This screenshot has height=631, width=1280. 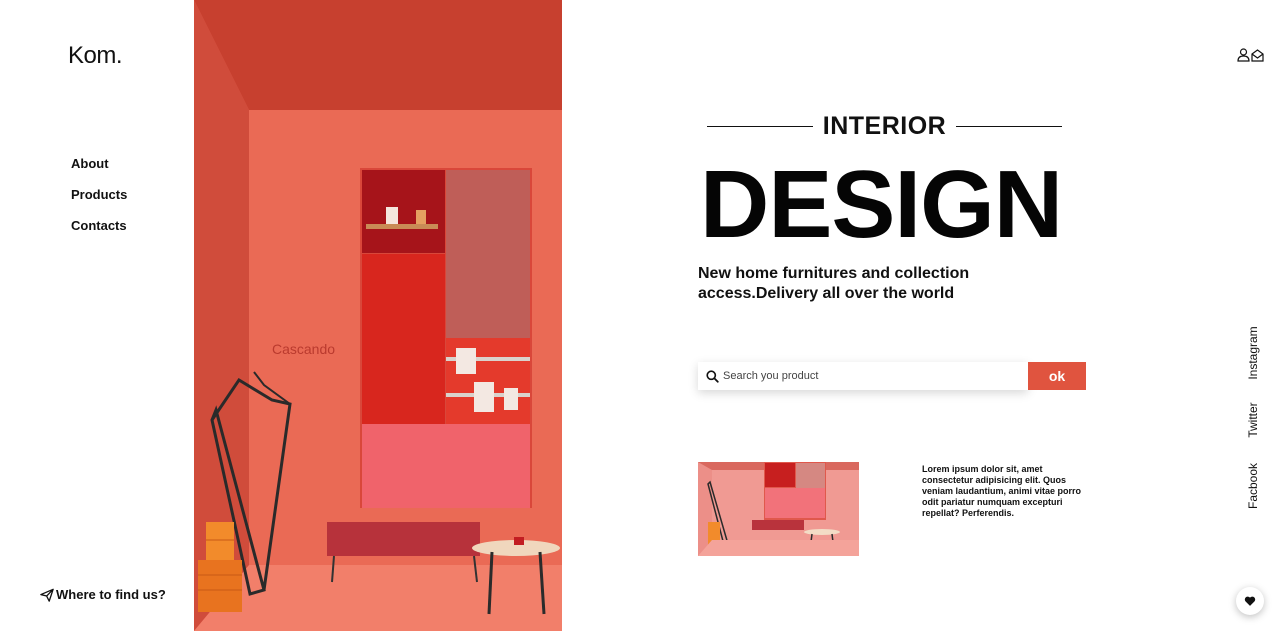 What do you see at coordinates (47, 595) in the screenshot?
I see `paper-plane-icon` at bounding box center [47, 595].